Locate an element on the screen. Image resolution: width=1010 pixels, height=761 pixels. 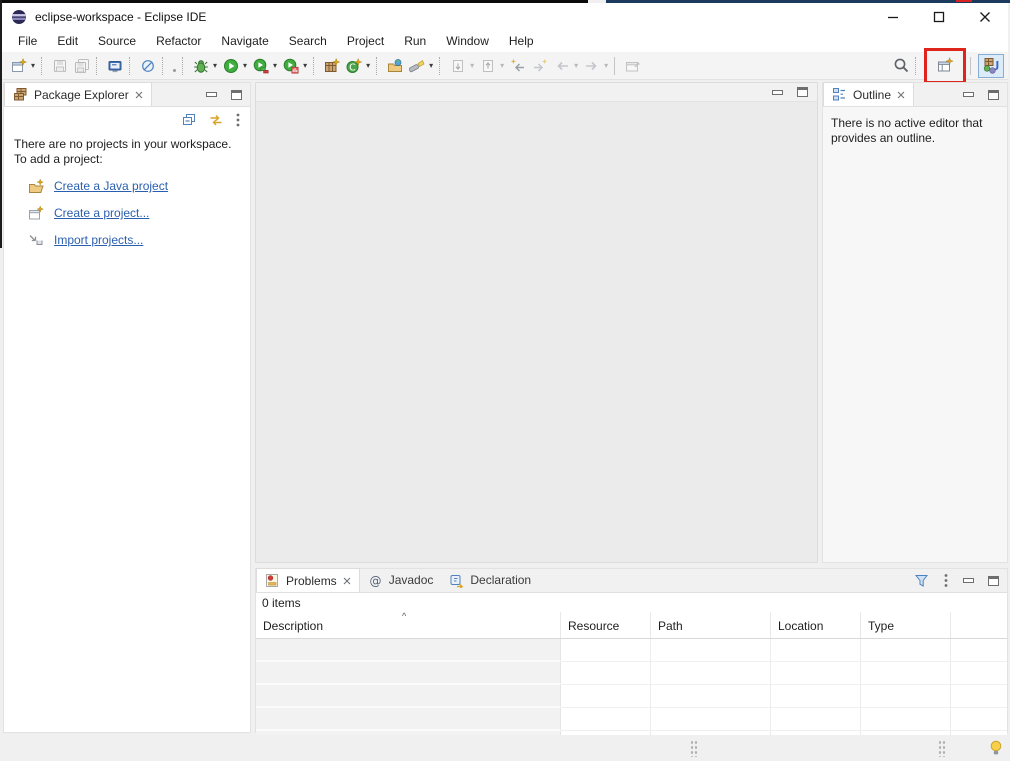
new-wizard-icon is located at coordinates (19, 64).